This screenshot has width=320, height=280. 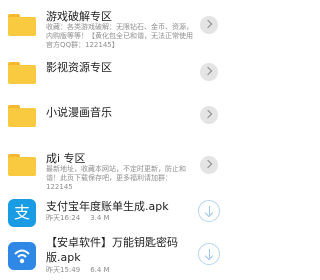 I want to click on list-item-folder-movies: 影视资源专区, so click(x=123, y=72).